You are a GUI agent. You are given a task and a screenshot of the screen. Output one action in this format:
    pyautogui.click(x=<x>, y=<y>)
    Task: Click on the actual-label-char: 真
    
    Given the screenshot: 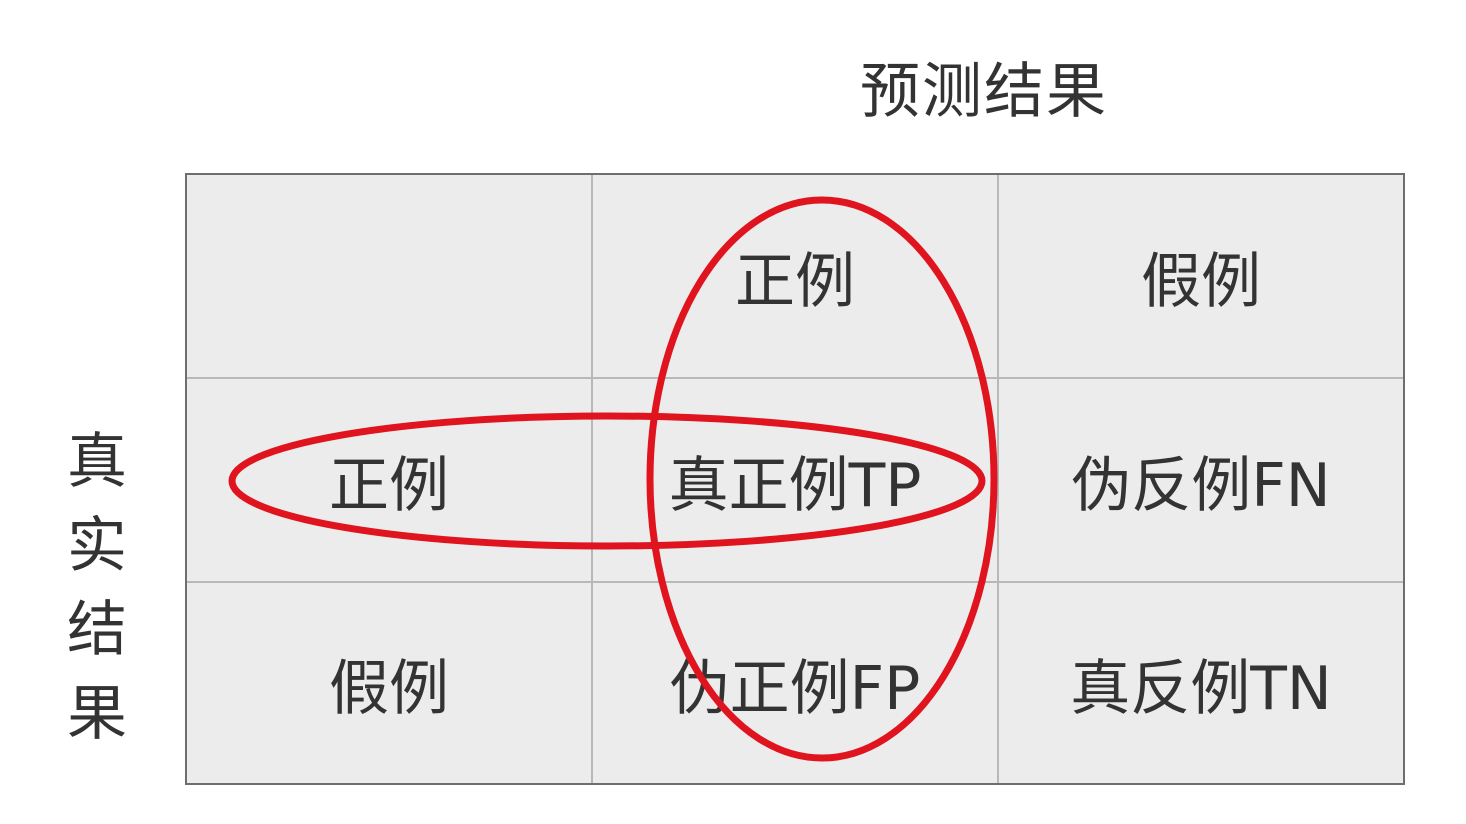 What is the action you would take?
    pyautogui.click(x=97, y=462)
    